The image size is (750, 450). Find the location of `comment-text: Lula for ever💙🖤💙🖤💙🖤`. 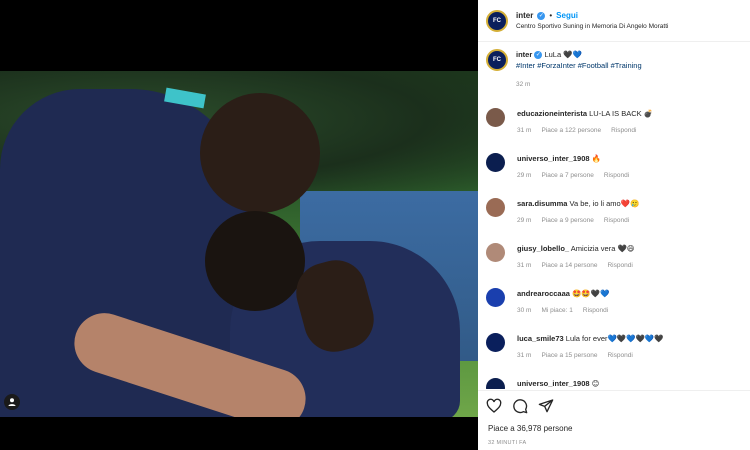

comment-text: Lula for ever💙🖤💙🖤💙🖤 is located at coordinates (614, 338).